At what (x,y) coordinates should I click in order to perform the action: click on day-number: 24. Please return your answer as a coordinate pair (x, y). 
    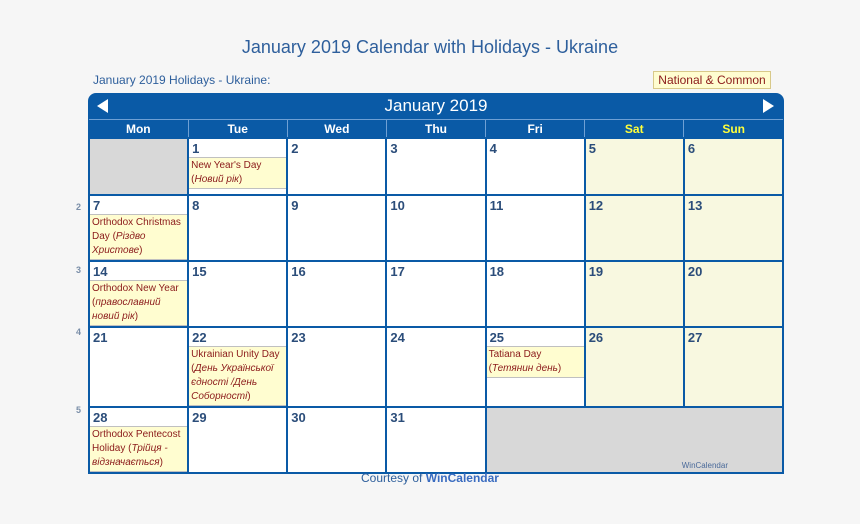
    Looking at the image, I should click on (397, 337).